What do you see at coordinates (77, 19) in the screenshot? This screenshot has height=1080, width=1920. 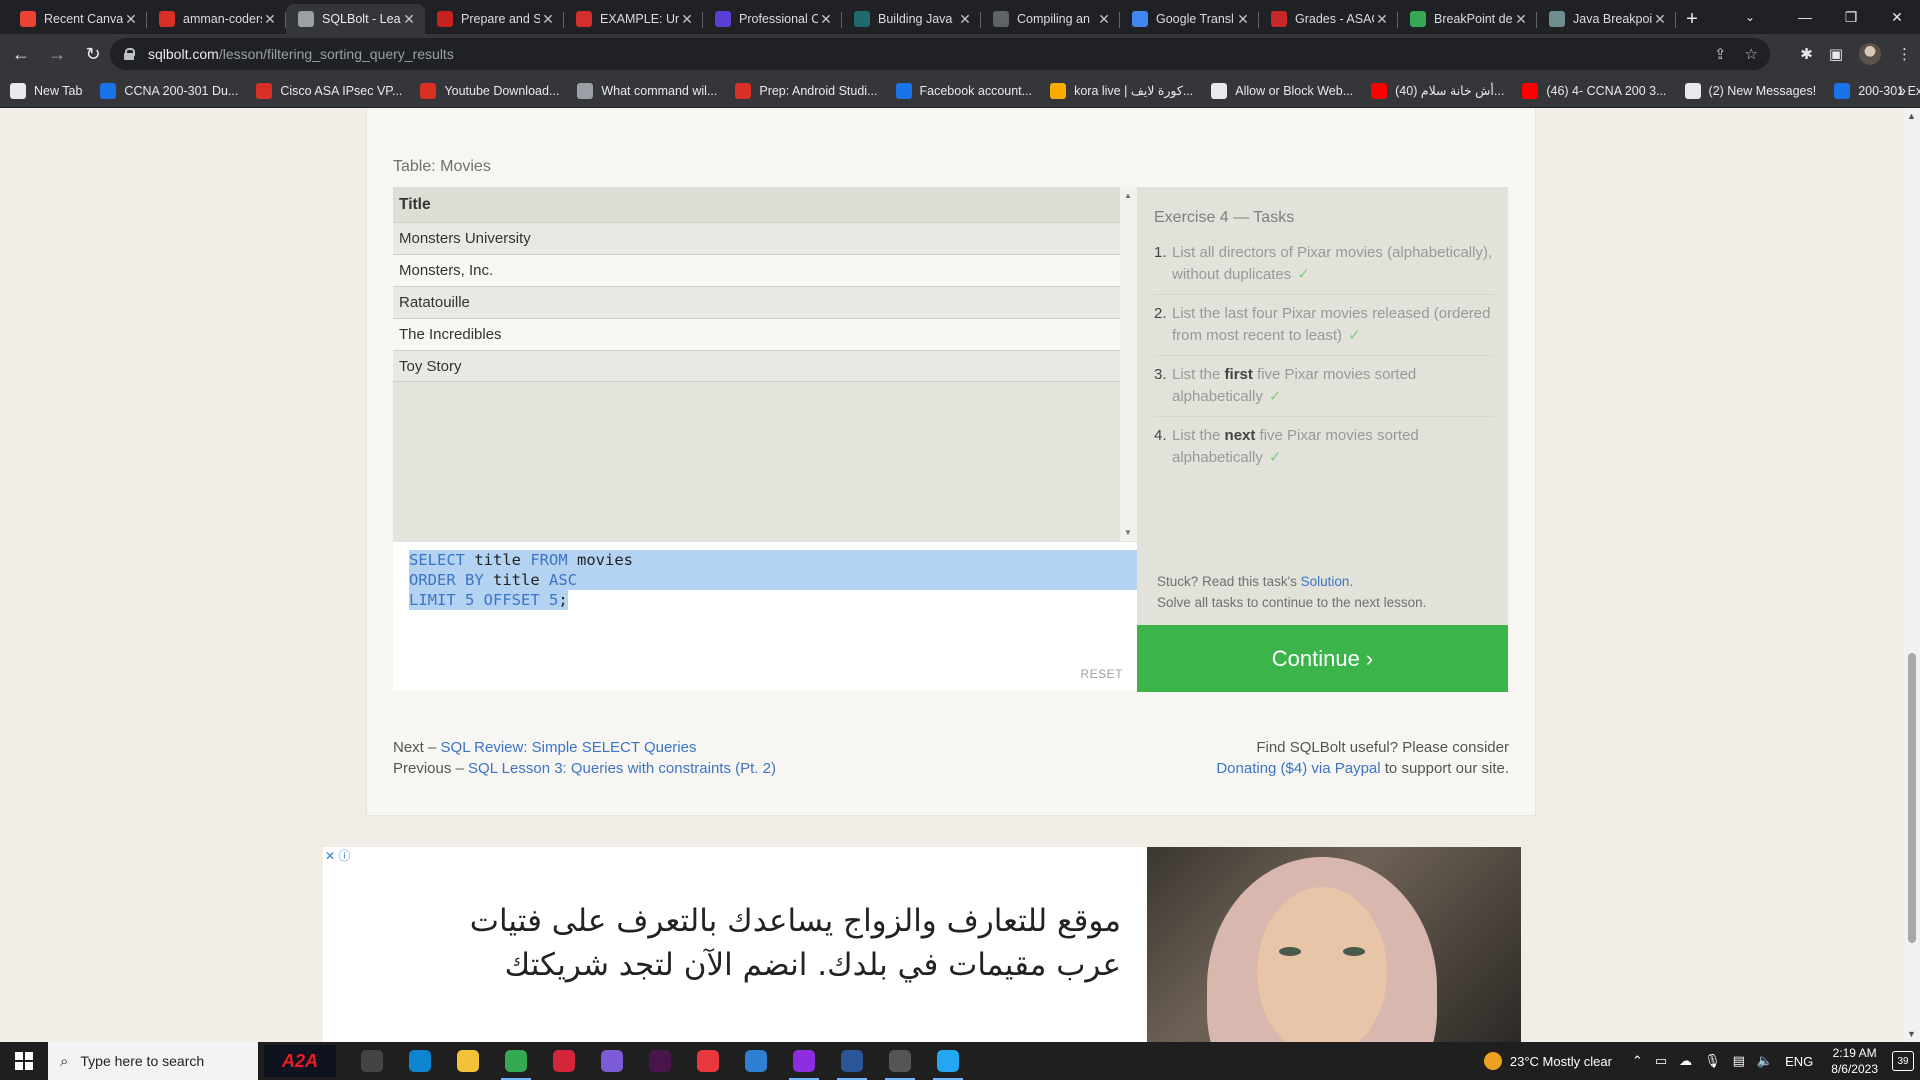 I see `browser-tab: Recent Canvas ✕` at bounding box center [77, 19].